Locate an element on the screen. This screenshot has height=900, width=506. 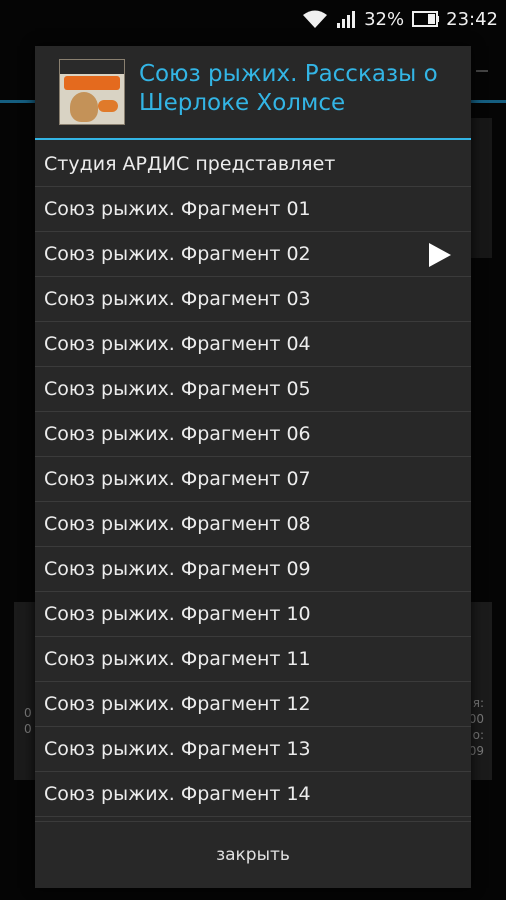
track-item: Союз рыжих. Фрагмент 11 is located at coordinates (253, 659).